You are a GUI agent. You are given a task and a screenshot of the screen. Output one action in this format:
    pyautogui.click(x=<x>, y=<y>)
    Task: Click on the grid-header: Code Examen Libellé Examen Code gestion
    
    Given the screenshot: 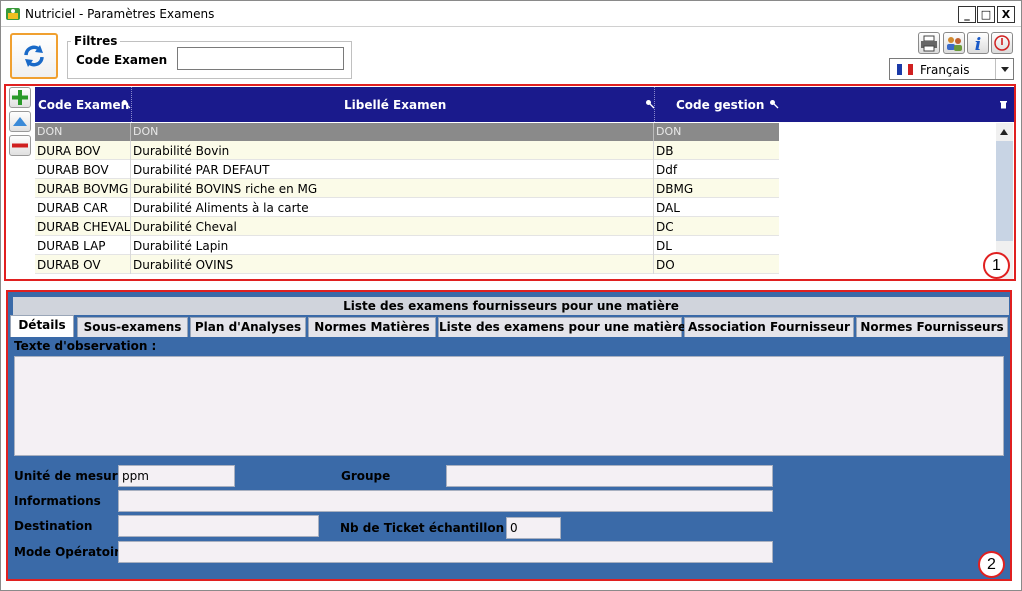 What is the action you would take?
    pyautogui.click(x=524, y=104)
    